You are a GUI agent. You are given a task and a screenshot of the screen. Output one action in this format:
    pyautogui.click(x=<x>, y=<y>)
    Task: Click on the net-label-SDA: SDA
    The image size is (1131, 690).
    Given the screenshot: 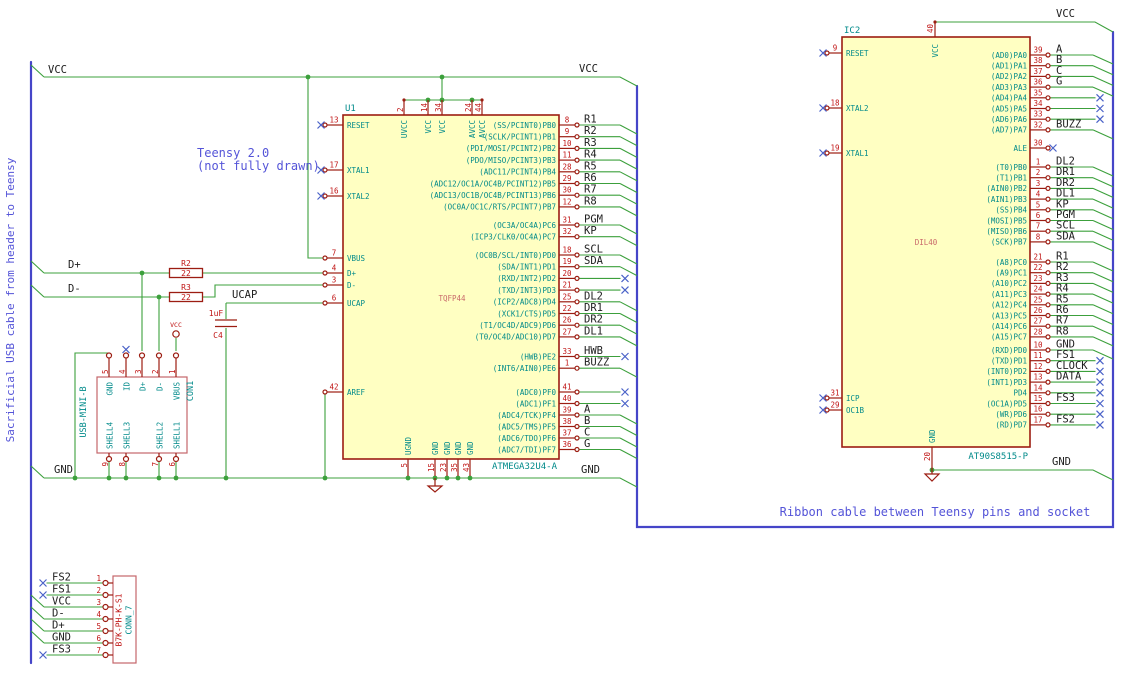 What is the action you would take?
    pyautogui.click(x=594, y=261)
    